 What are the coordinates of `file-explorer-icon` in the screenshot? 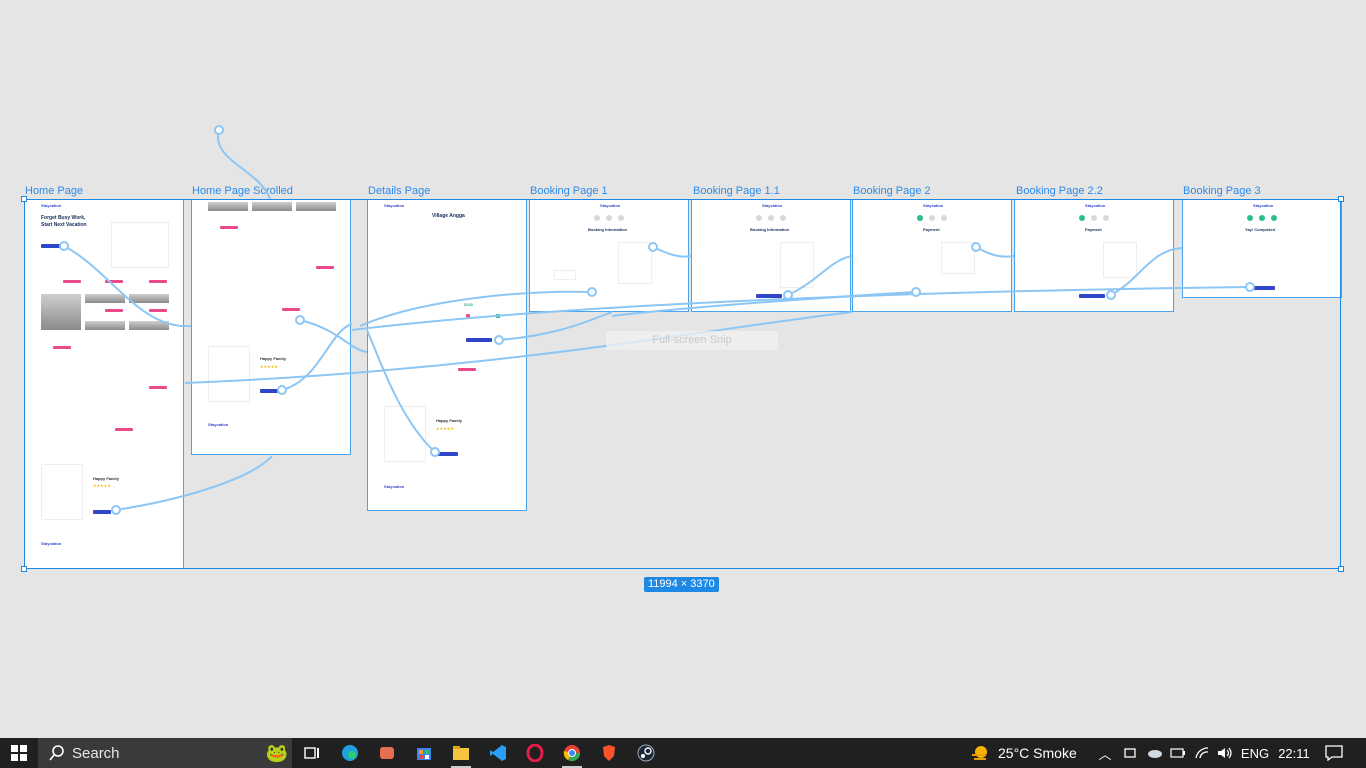 It's located at (461, 753).